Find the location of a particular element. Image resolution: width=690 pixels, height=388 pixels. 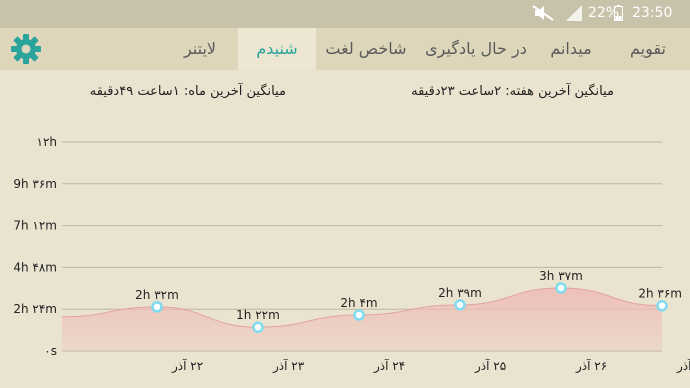

y-tick-label: ۰s is located at coordinates (50, 351).